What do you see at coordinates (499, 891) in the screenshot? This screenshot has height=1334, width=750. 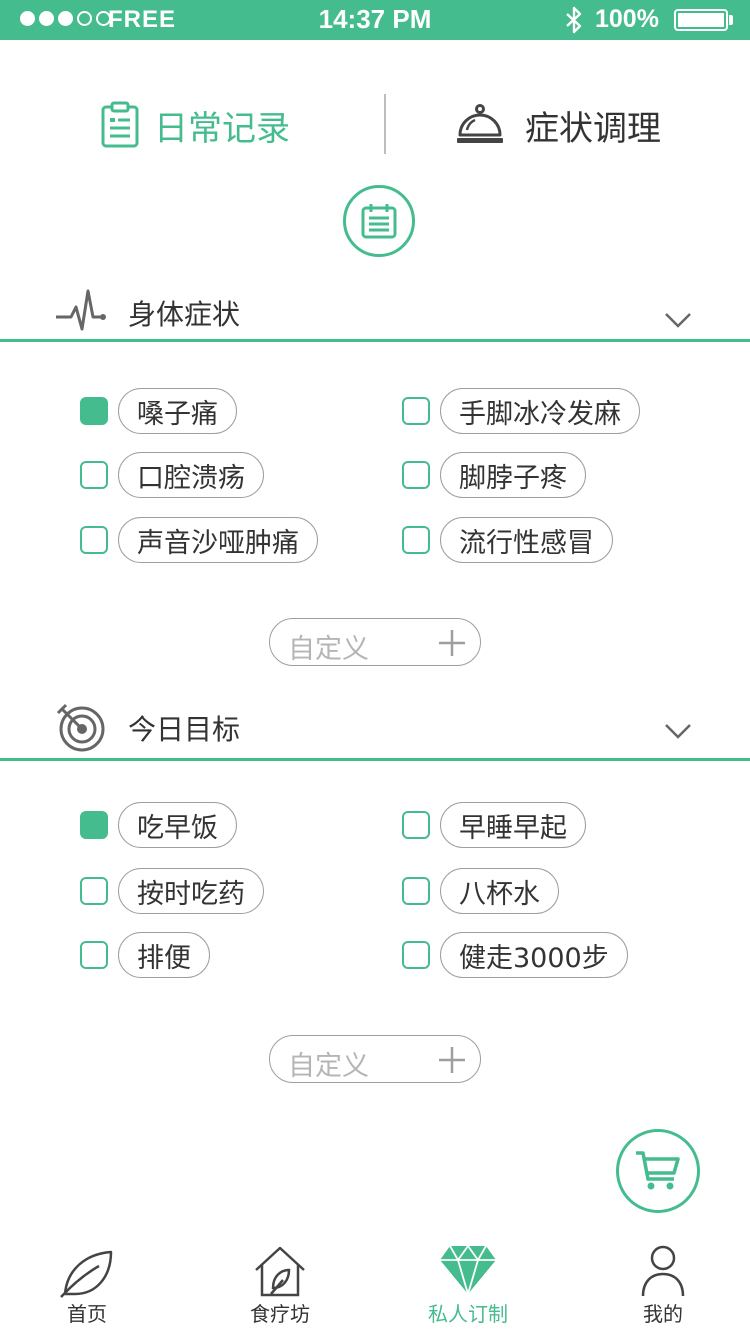 I see `option-label: 八杯水` at bounding box center [499, 891].